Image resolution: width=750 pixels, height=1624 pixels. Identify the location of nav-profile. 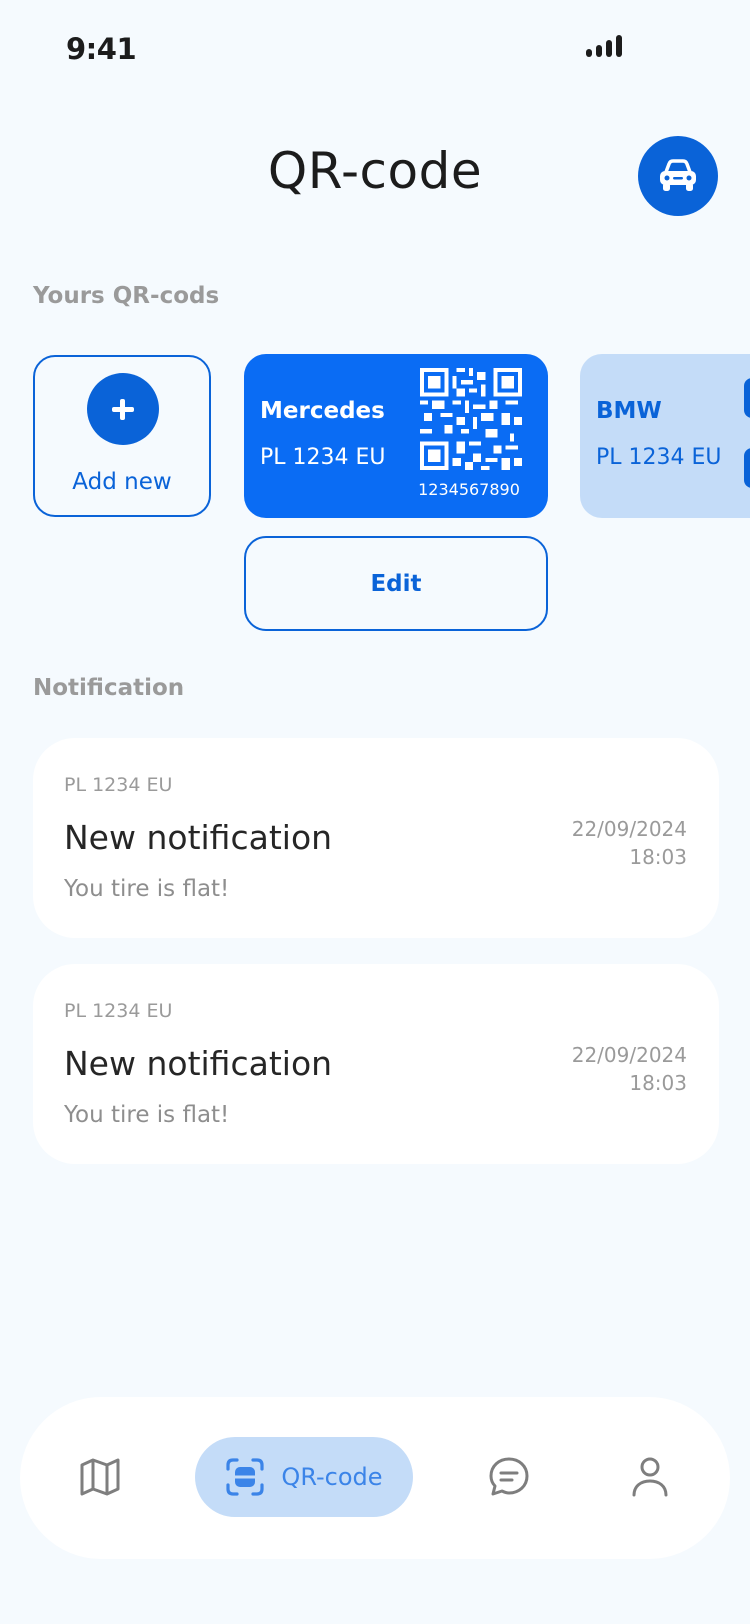
(650, 1477).